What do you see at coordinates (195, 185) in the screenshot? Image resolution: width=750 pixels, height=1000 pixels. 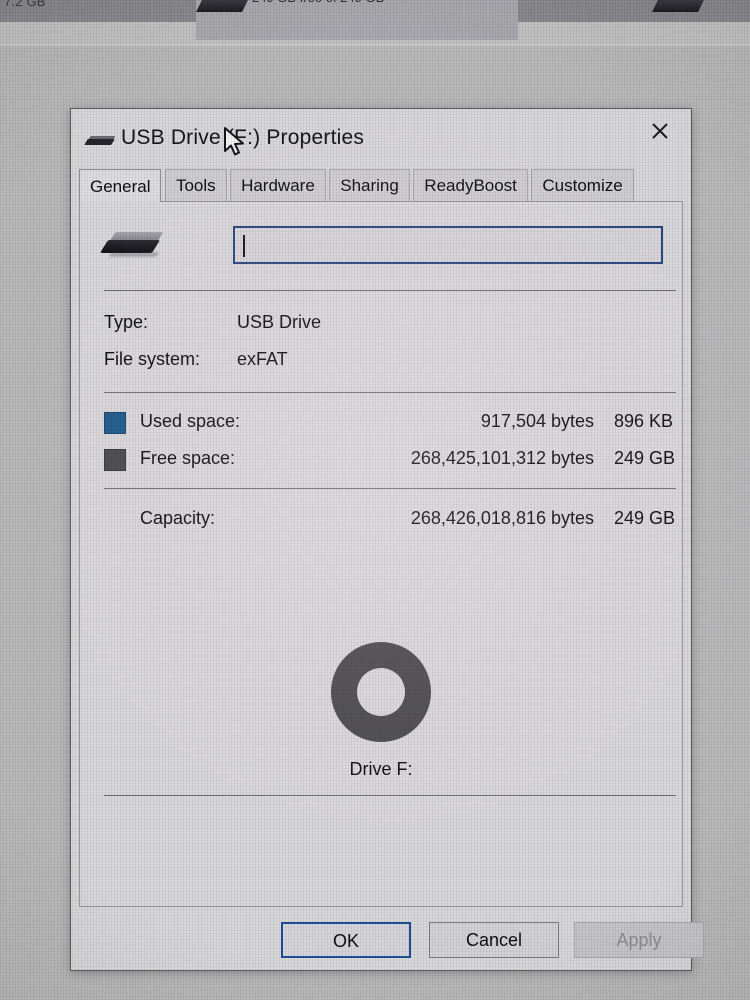 I see `tab-tools: Tools` at bounding box center [195, 185].